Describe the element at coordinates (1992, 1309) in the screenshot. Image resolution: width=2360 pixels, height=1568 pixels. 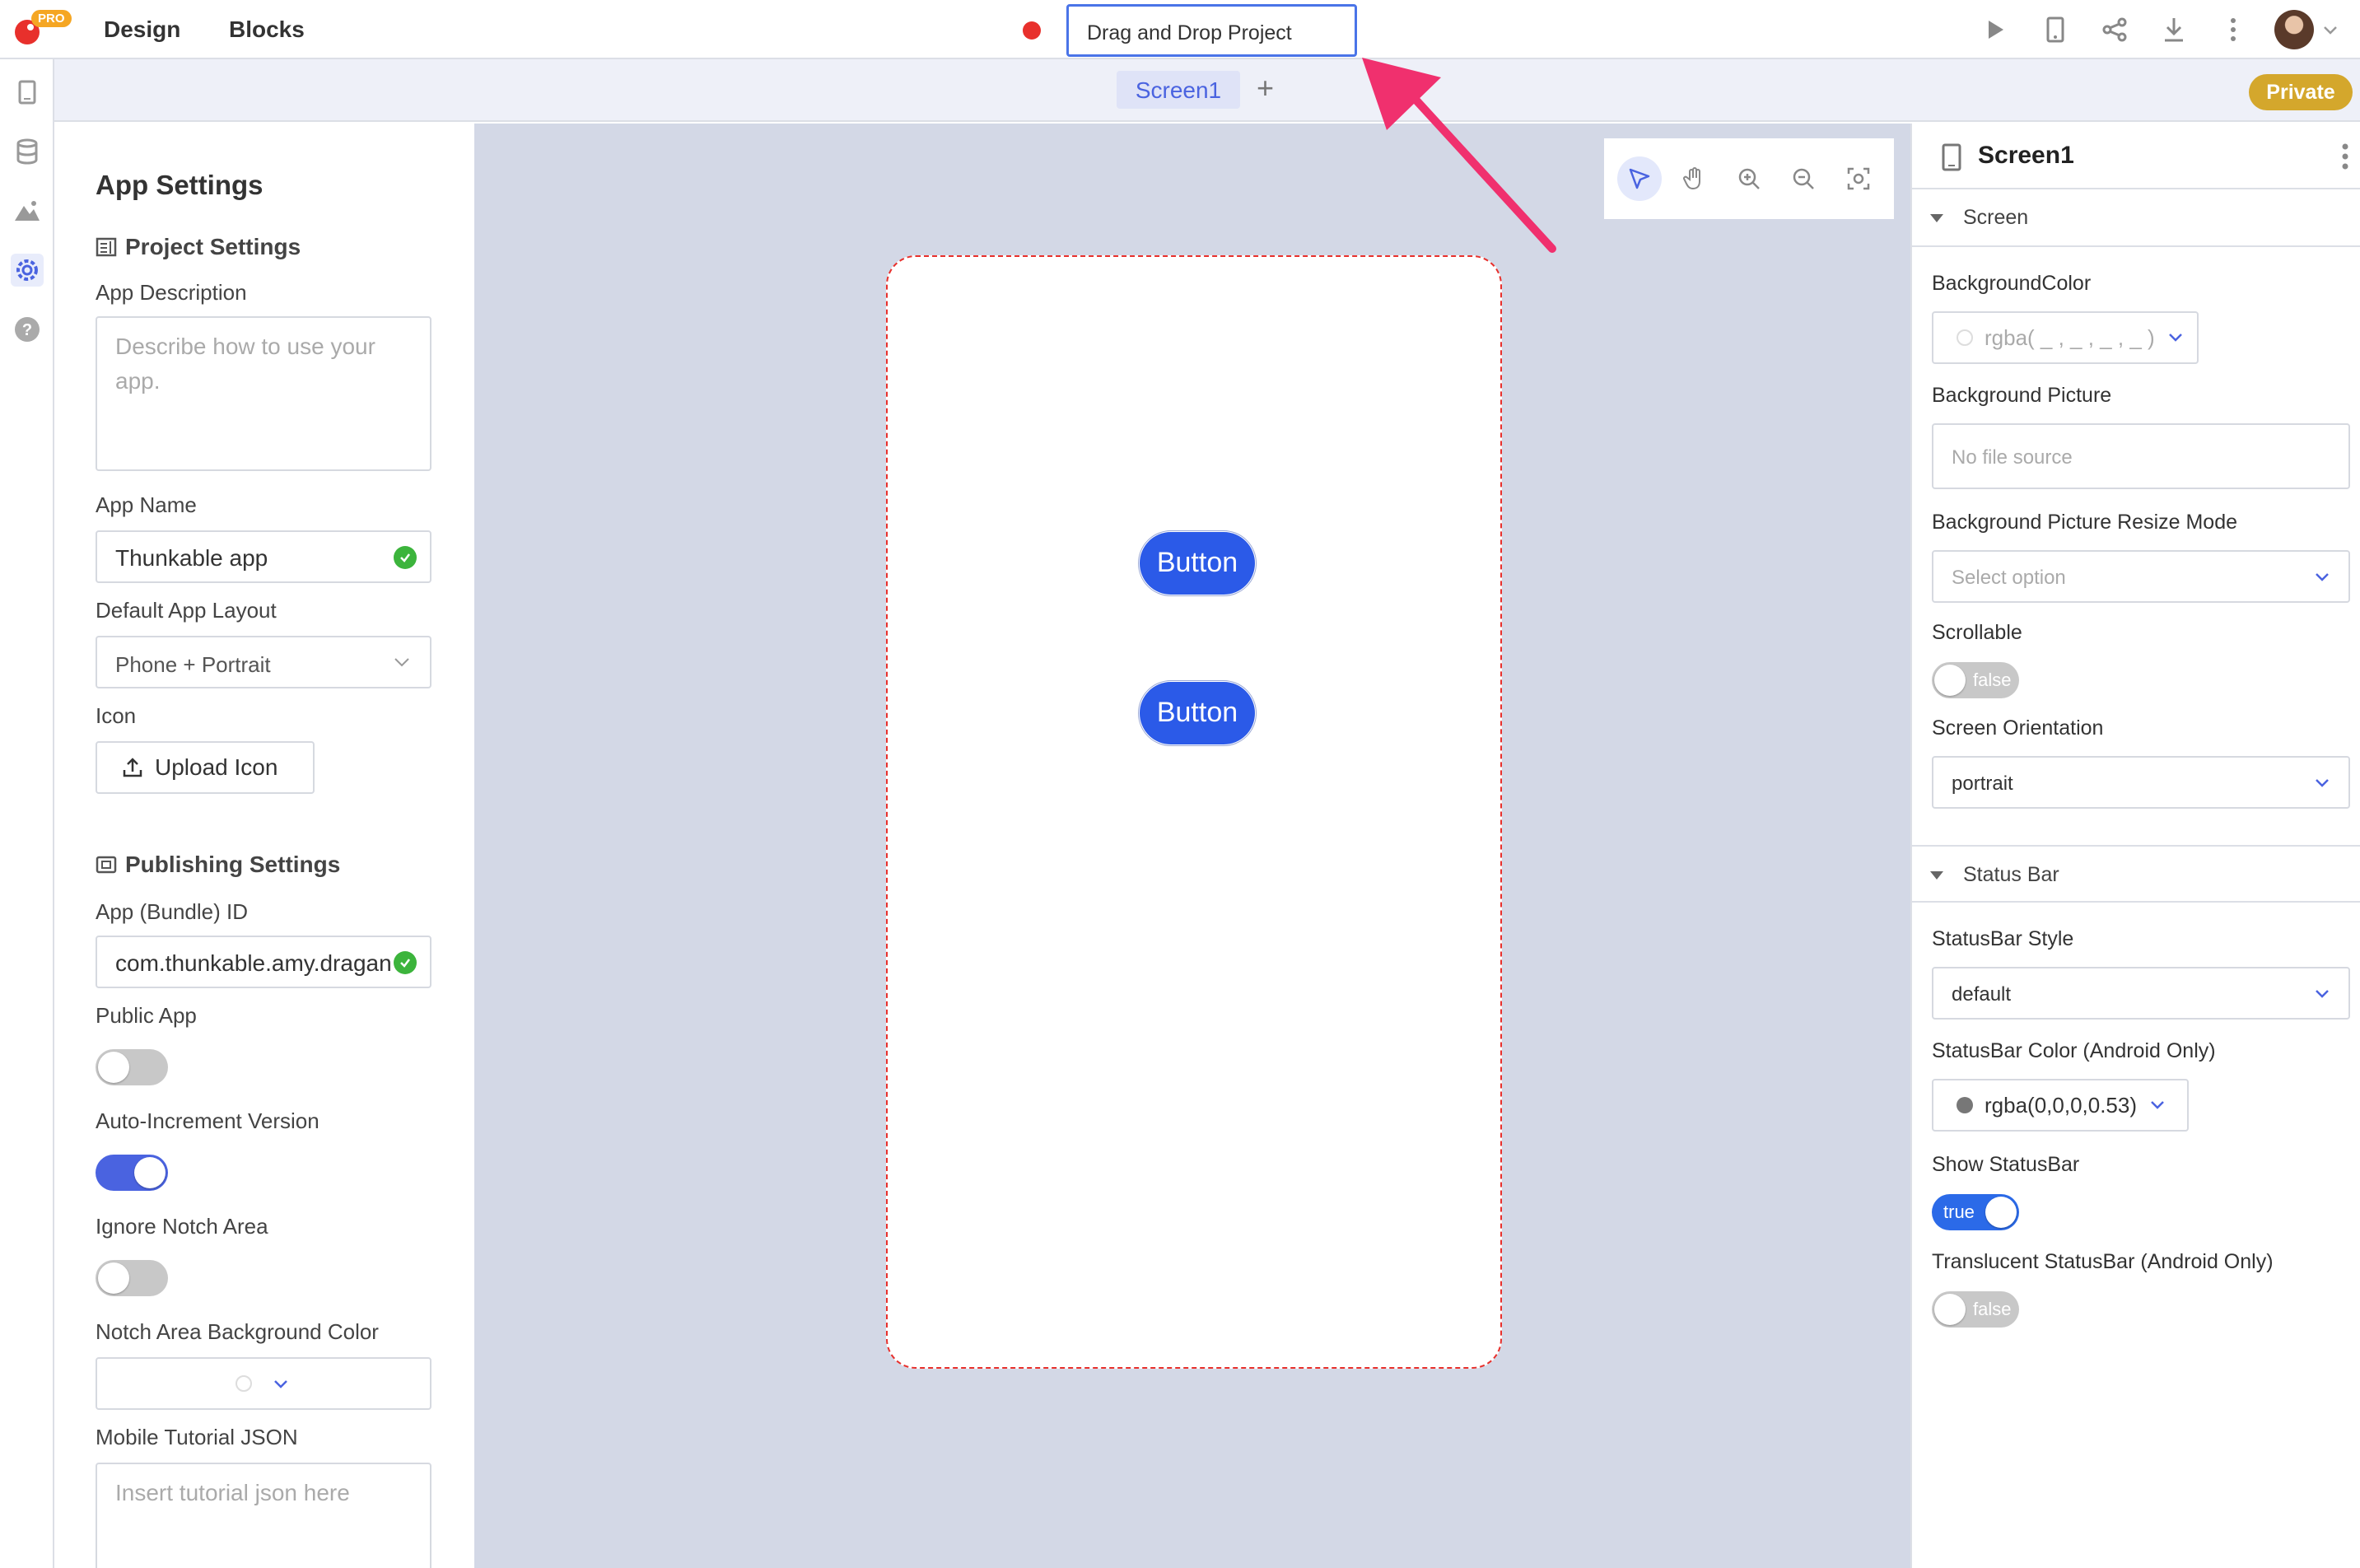
I see `translucent-statusbar-value: false` at that location.